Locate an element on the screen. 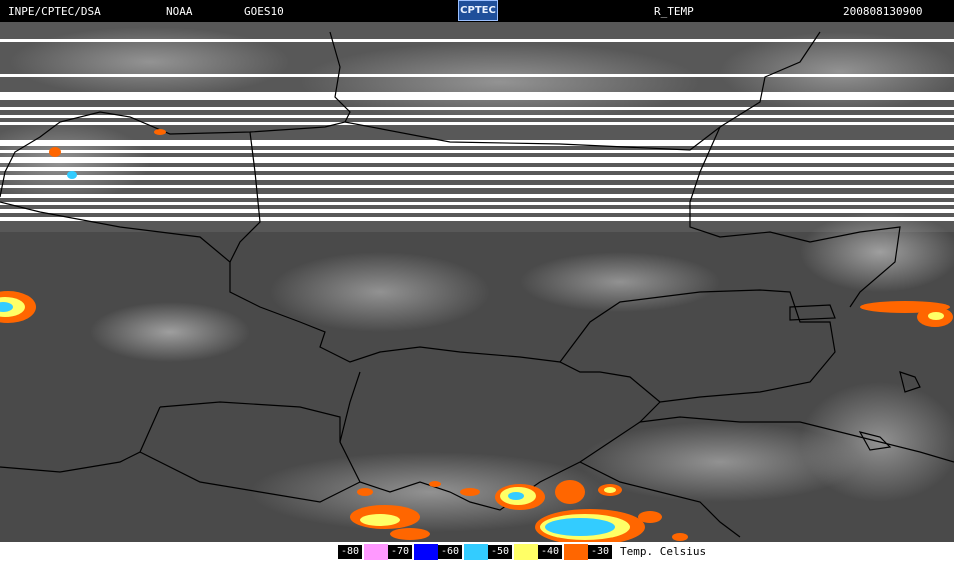  legend-title: Temp. Celsius is located at coordinates (663, 551).